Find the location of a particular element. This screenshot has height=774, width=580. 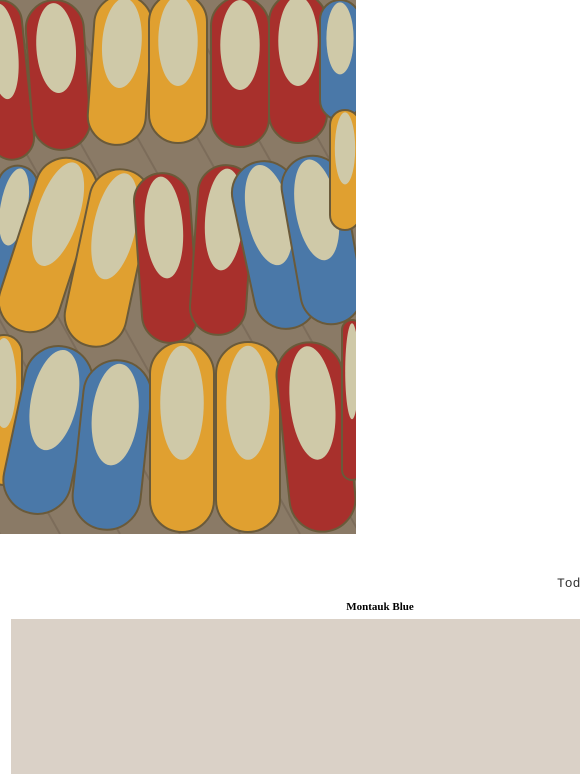

today-label: Toda is located at coordinates (568, 583).